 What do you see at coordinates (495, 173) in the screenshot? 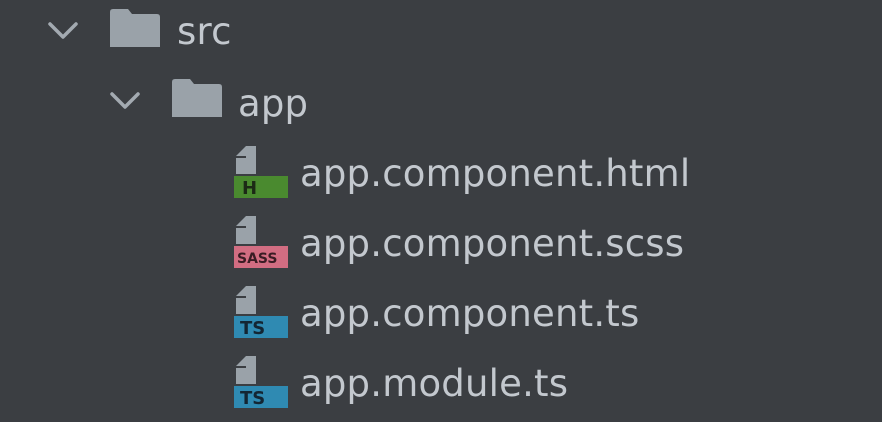
I see `tree-file-label: app.component.html` at bounding box center [495, 173].